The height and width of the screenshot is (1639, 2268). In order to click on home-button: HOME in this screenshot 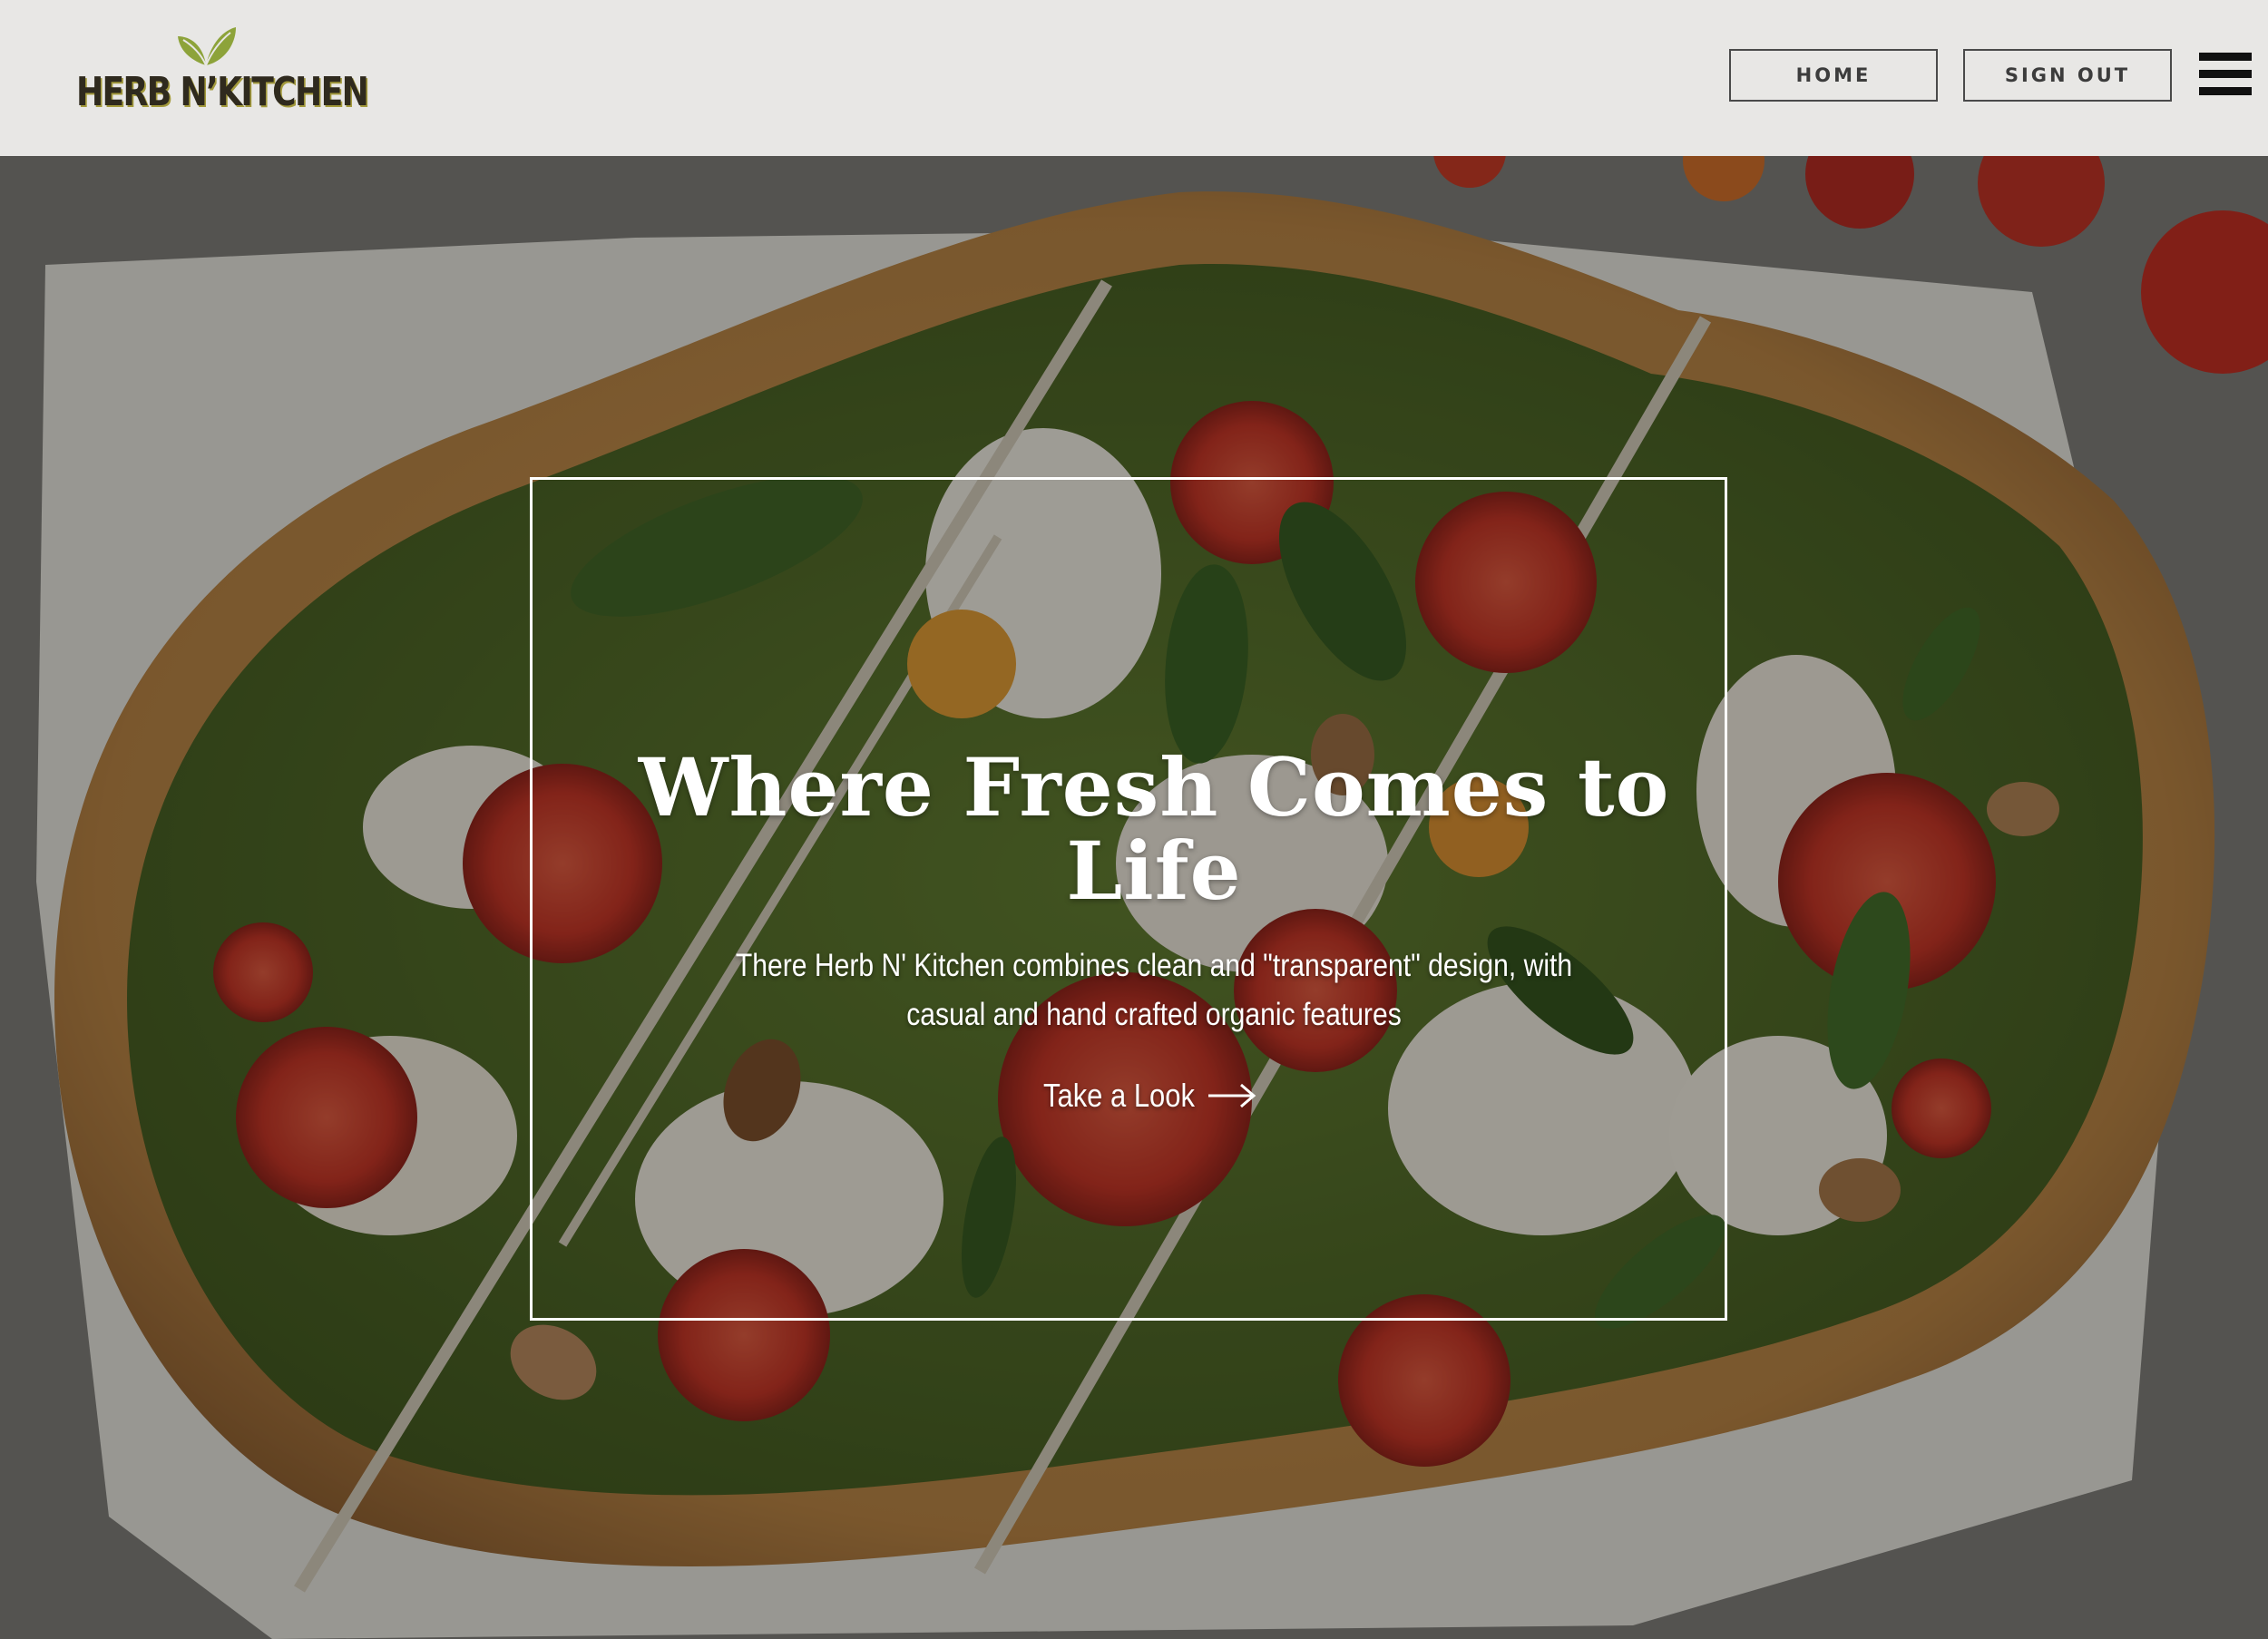, I will do `click(1834, 75)`.